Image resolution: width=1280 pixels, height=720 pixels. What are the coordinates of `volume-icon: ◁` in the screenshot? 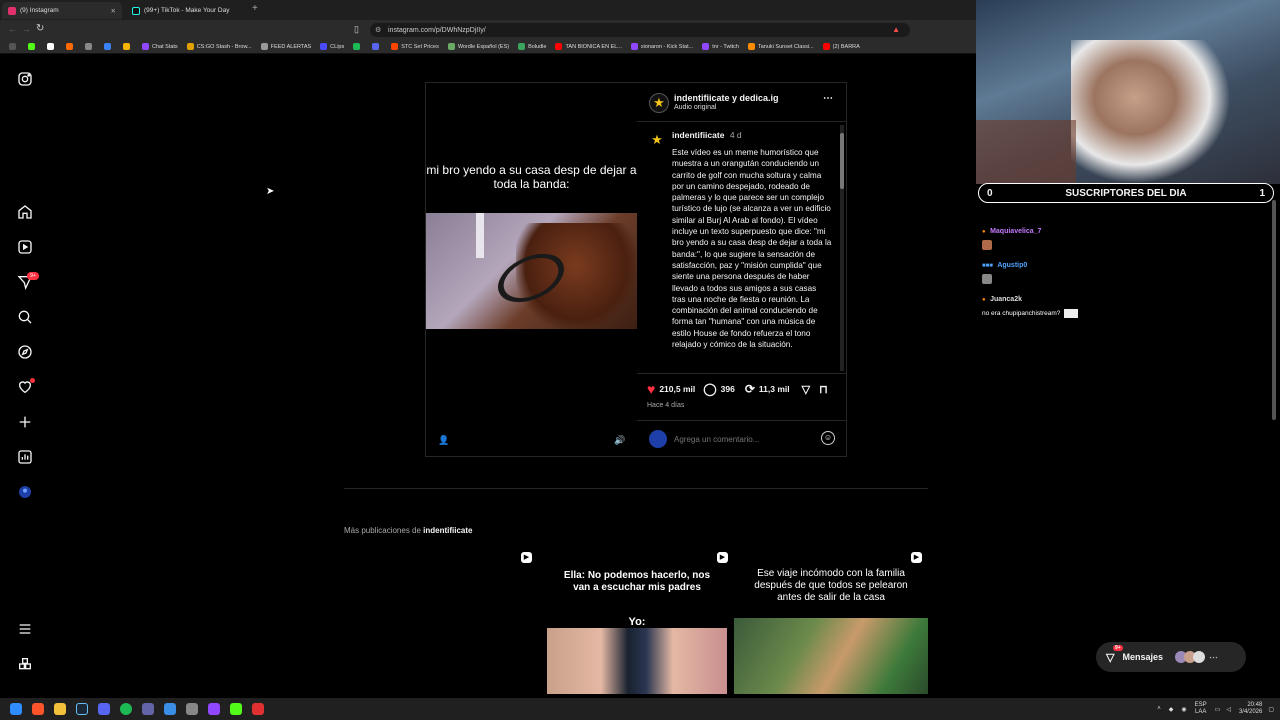 It's located at (1228, 709).